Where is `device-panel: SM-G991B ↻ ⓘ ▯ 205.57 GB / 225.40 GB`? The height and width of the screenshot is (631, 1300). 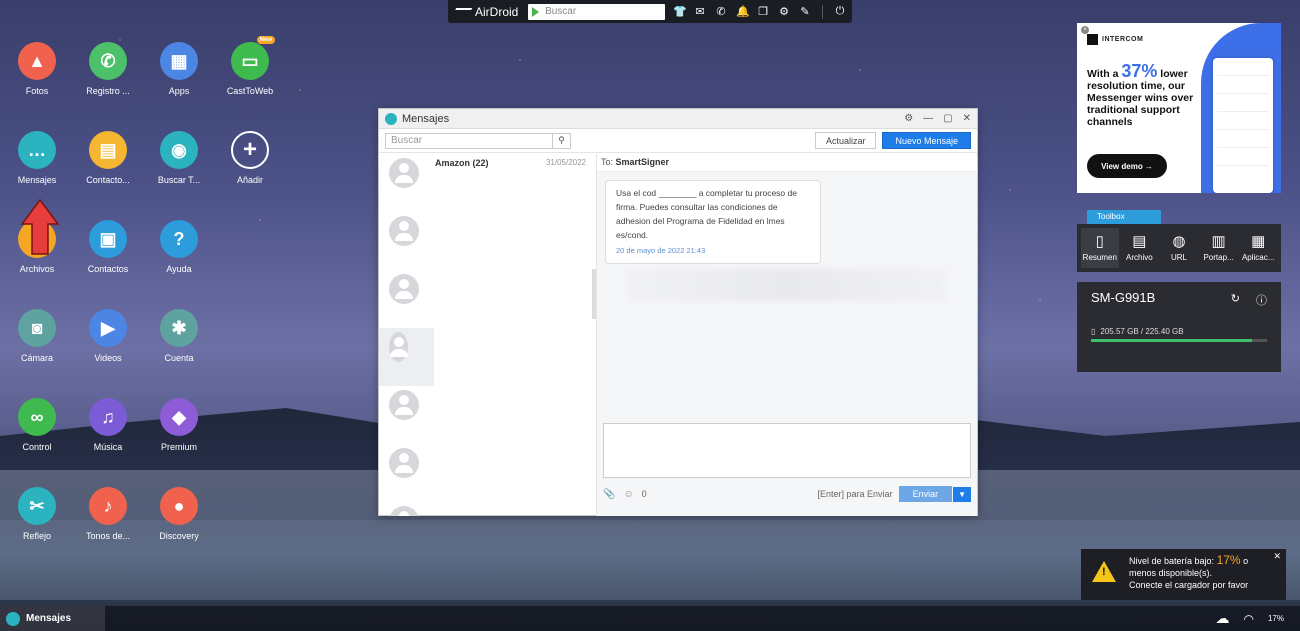
device-panel: SM-G991B ↻ ⓘ ▯ 205.57 GB / 225.40 GB is located at coordinates (1179, 327).